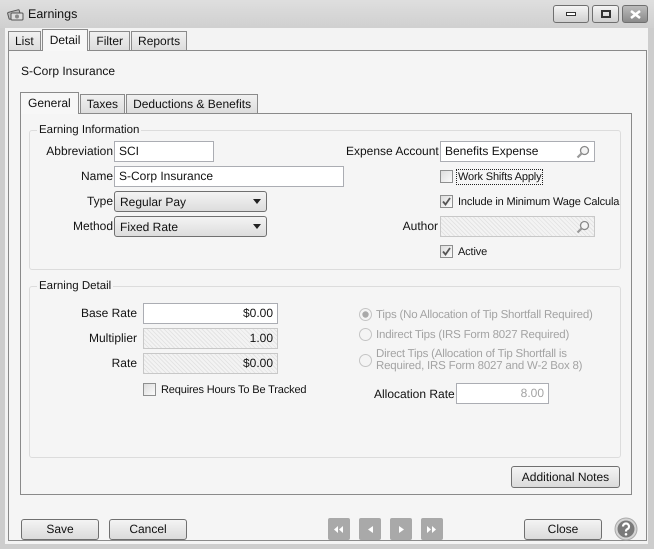 The height and width of the screenshot is (549, 654). Describe the element at coordinates (123, 363) in the screenshot. I see `field-label: Rate` at that location.